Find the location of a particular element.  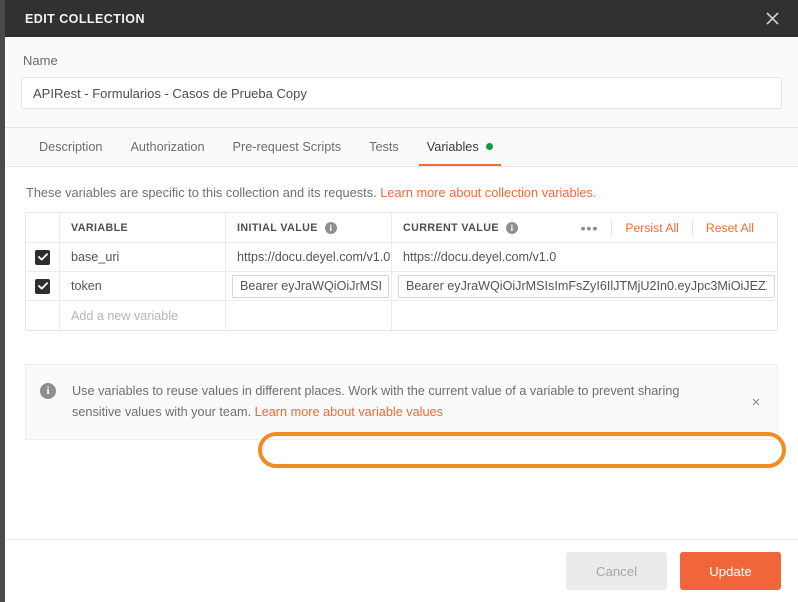

tab-tests-label: Tests is located at coordinates (384, 146).